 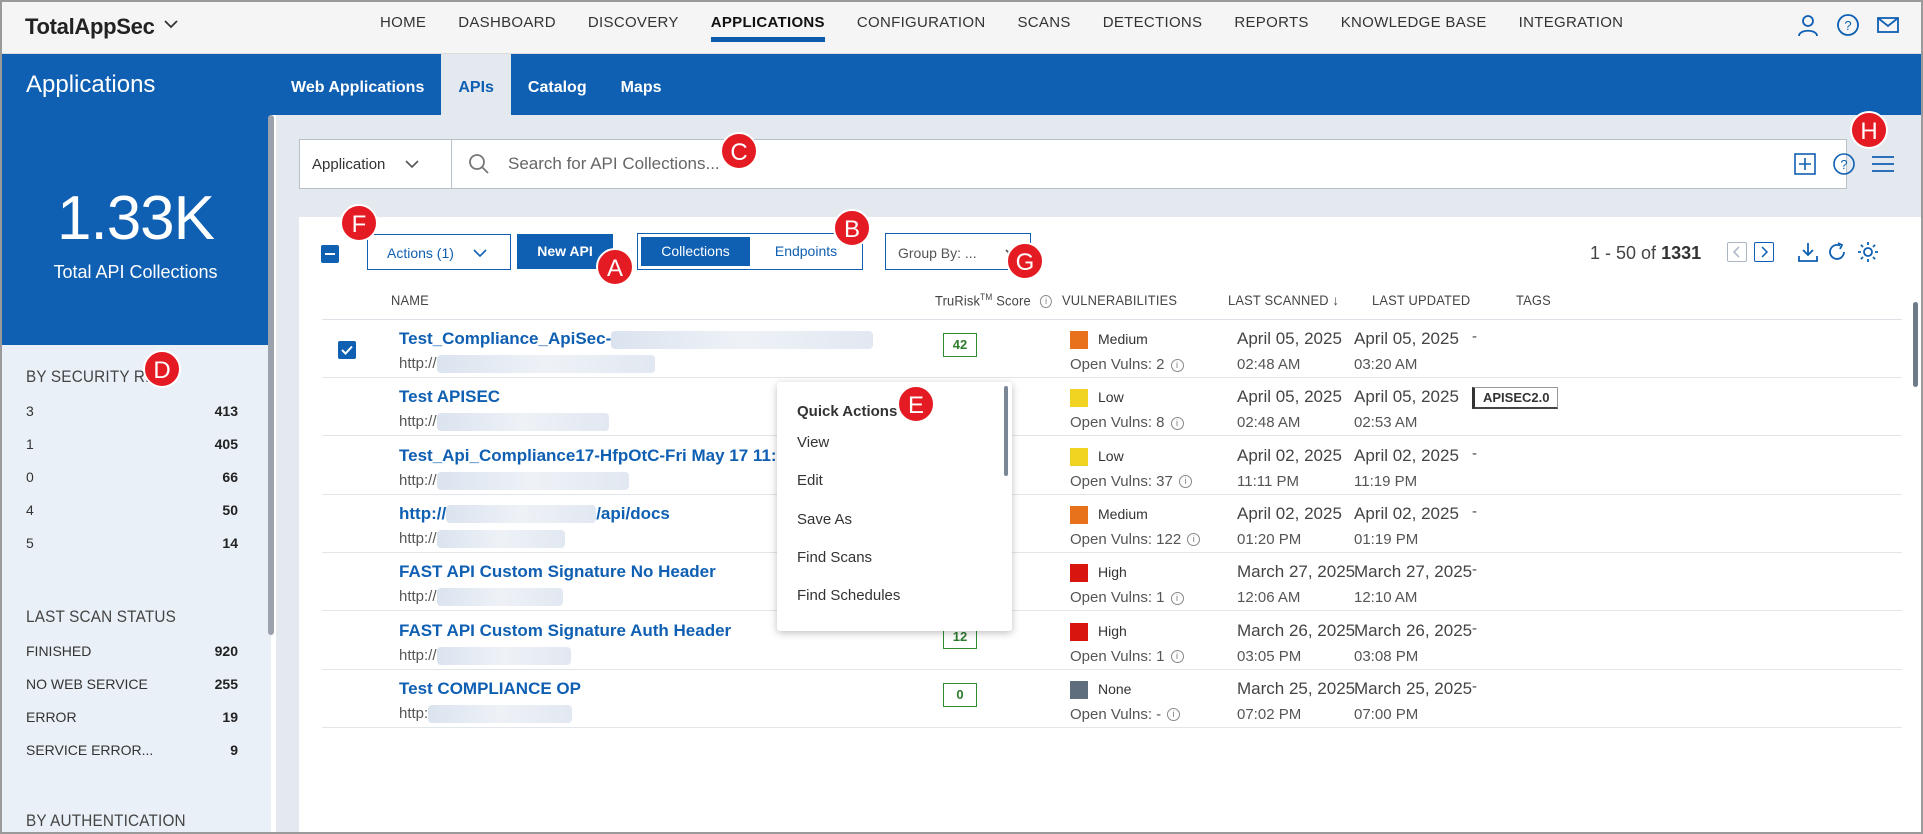 I want to click on menu-scrollbar, so click(x=1006, y=431).